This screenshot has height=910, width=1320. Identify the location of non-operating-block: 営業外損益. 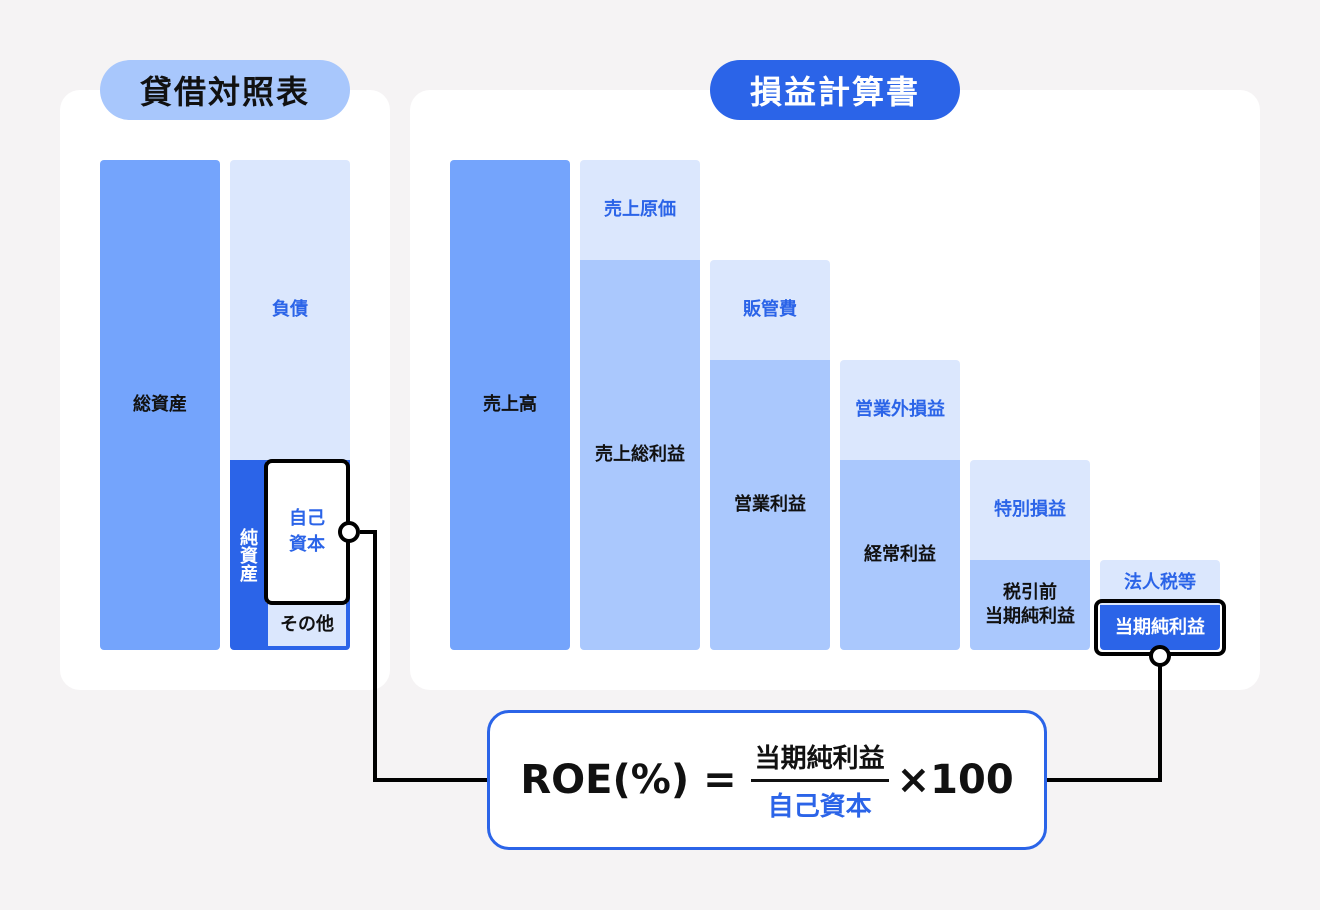
(900, 410).